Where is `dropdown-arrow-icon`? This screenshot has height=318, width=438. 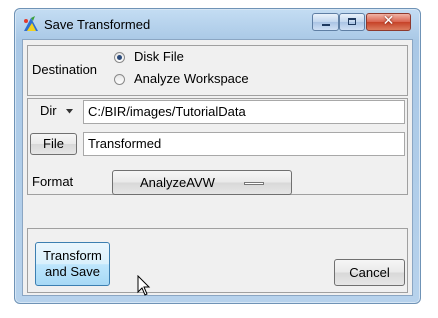 dropdown-arrow-icon is located at coordinates (69, 111).